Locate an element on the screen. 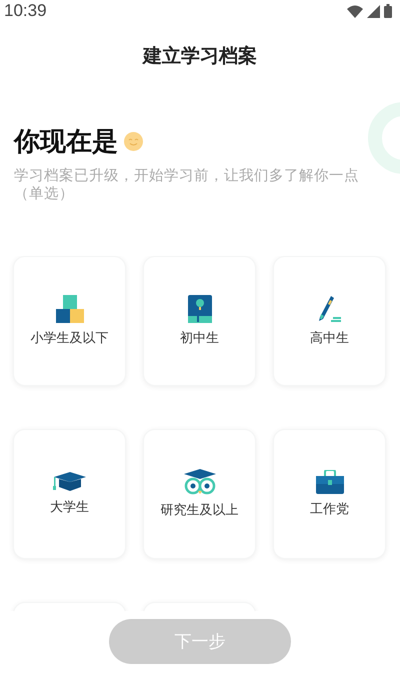 This screenshot has height=681, width=400. wifi-icon is located at coordinates (355, 11).